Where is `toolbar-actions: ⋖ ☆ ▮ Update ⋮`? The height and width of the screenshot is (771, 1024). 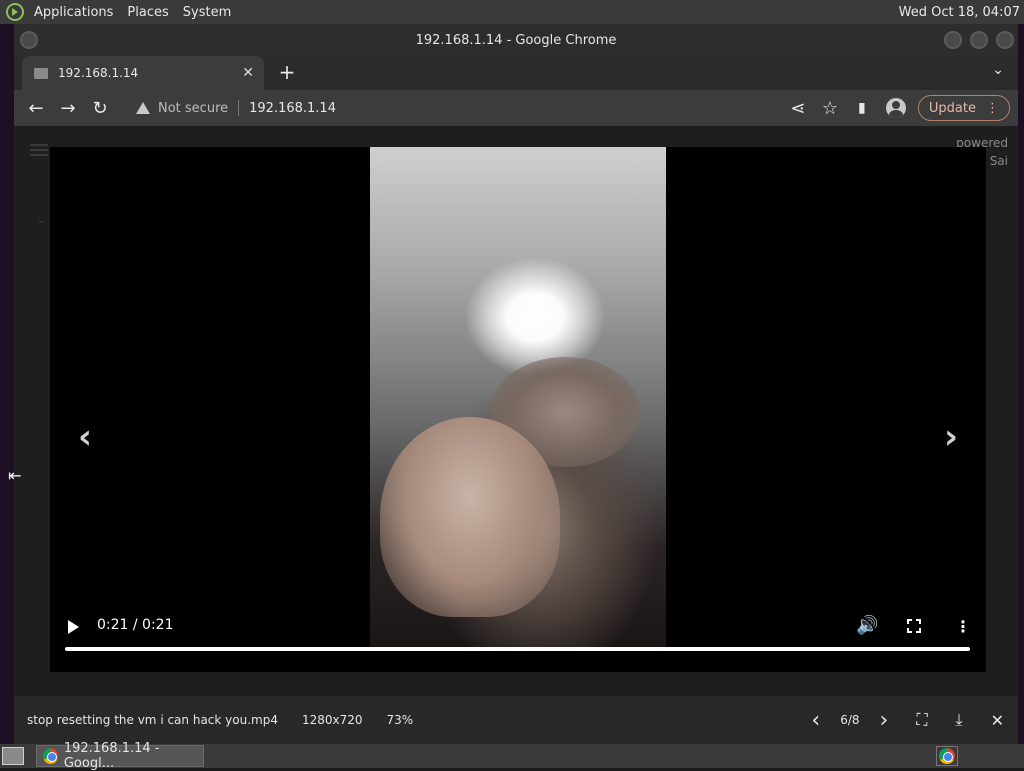
toolbar-actions: ⋖ ☆ ▮ Update ⋮ is located at coordinates (900, 108).